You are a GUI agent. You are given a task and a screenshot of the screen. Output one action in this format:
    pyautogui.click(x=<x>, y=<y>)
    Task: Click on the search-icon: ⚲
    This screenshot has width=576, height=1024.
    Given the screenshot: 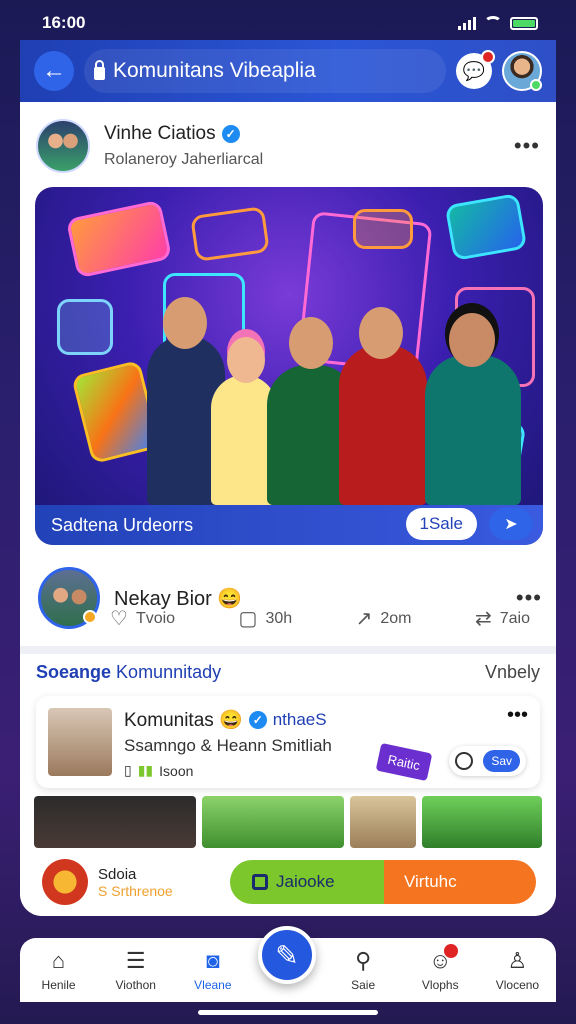 What is the action you would take?
    pyautogui.click(x=363, y=960)
    